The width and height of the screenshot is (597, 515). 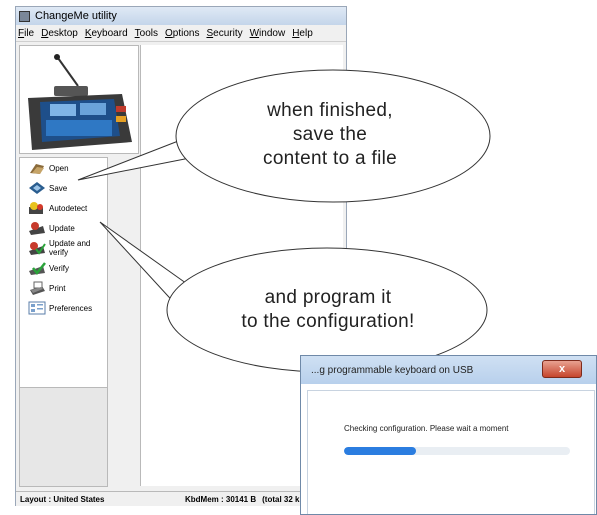 I want to click on callout-bottom-text: and program it to the configuration!, so click(x=328, y=310).